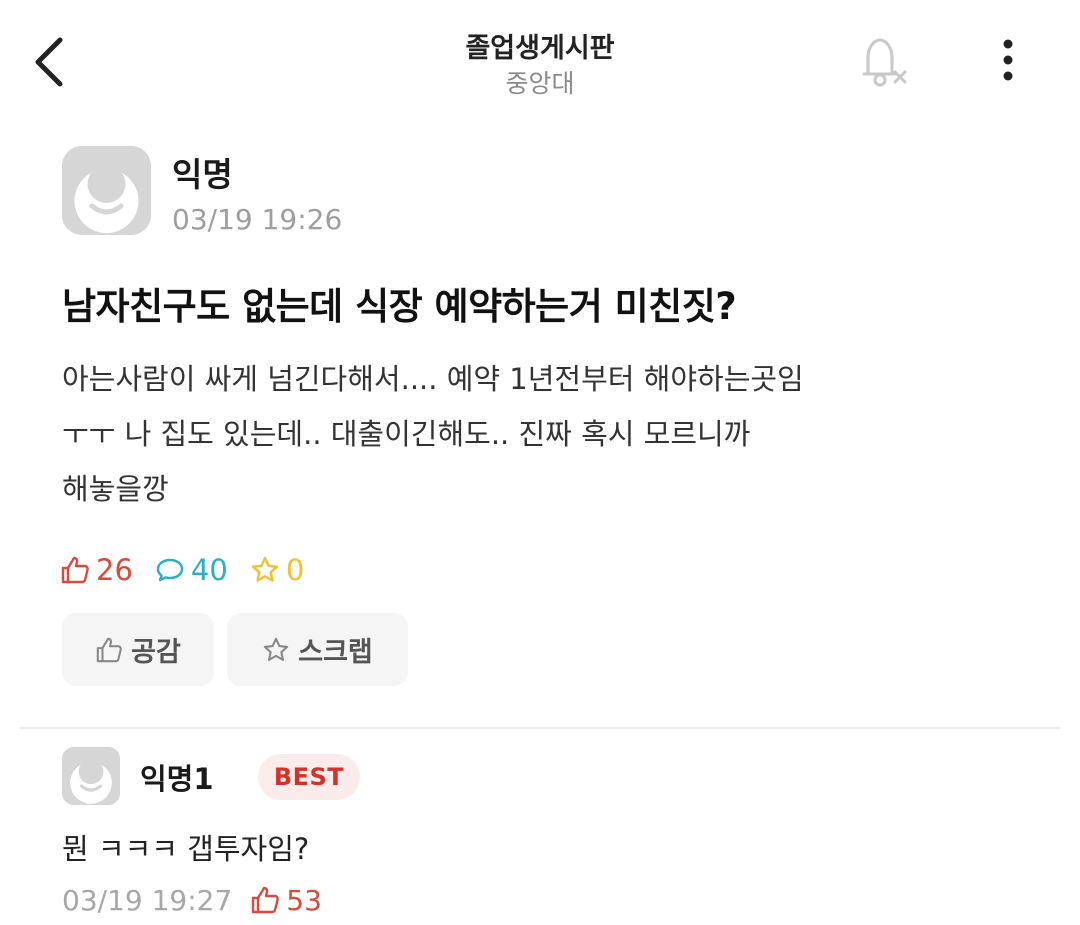 The height and width of the screenshot is (925, 1080). I want to click on empathy-button: 공감, so click(138, 649).